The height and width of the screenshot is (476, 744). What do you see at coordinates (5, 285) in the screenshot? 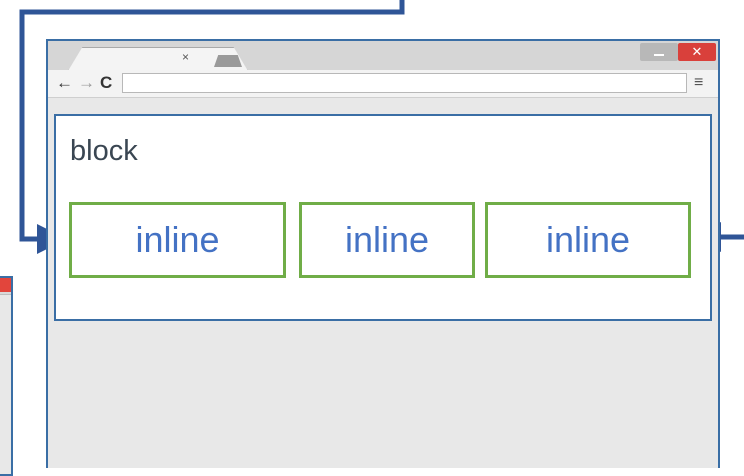
I see `partial-window-close-button` at bounding box center [5, 285].